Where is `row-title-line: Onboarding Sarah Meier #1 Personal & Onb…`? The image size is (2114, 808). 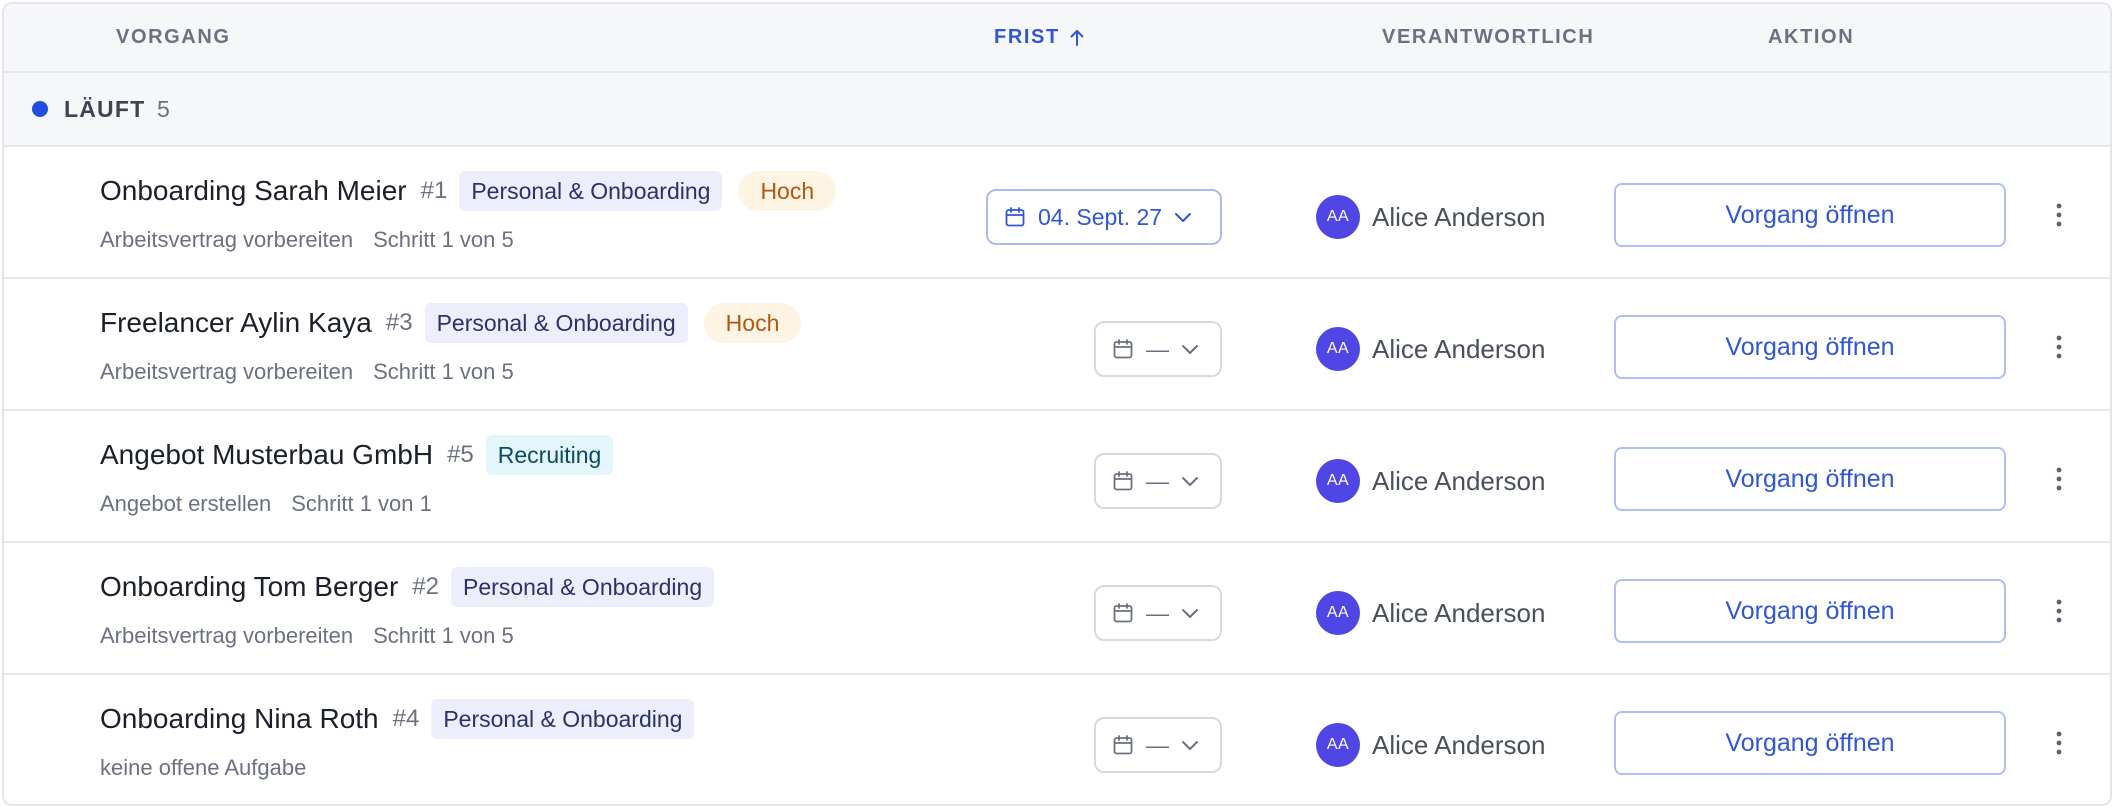 row-title-line: Onboarding Sarah Meier #1 Personal & Onb… is located at coordinates (468, 191).